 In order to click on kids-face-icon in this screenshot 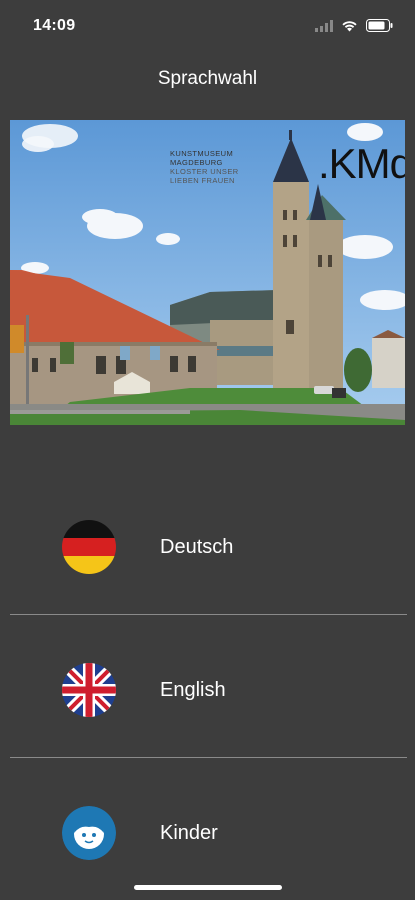, I will do `click(89, 833)`.